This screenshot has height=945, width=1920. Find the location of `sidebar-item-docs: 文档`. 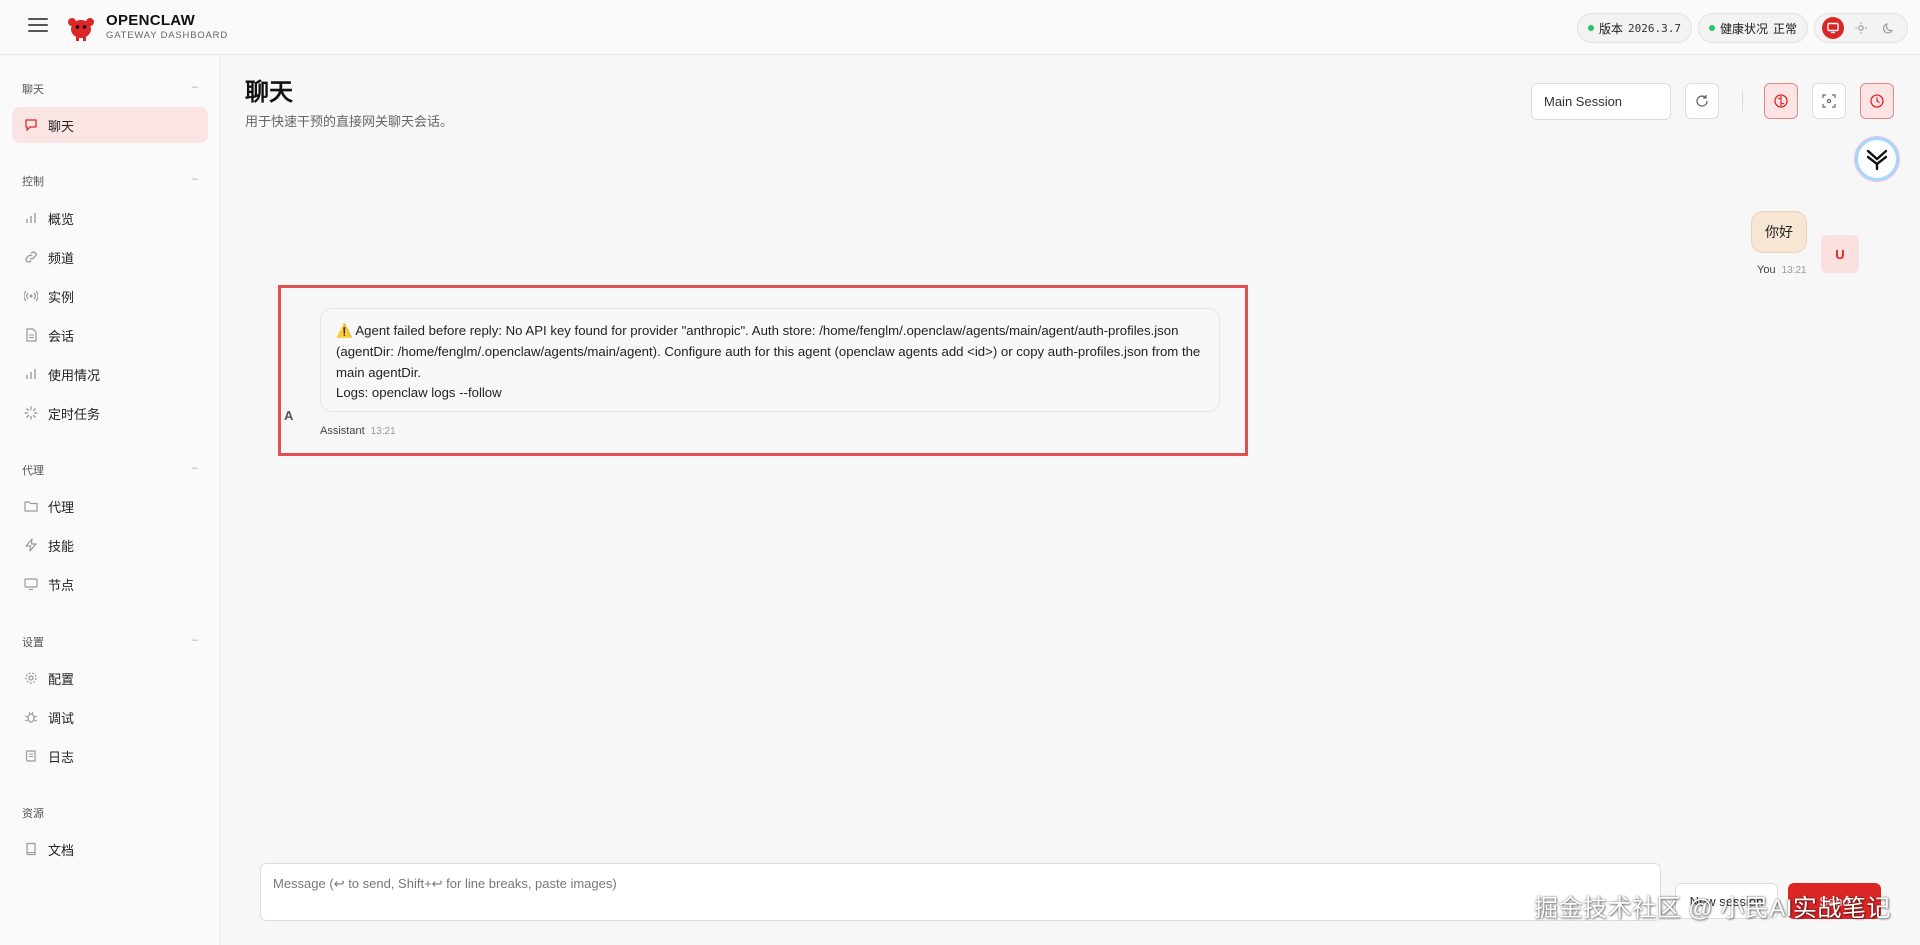

sidebar-item-docs: 文档 is located at coordinates (110, 849).